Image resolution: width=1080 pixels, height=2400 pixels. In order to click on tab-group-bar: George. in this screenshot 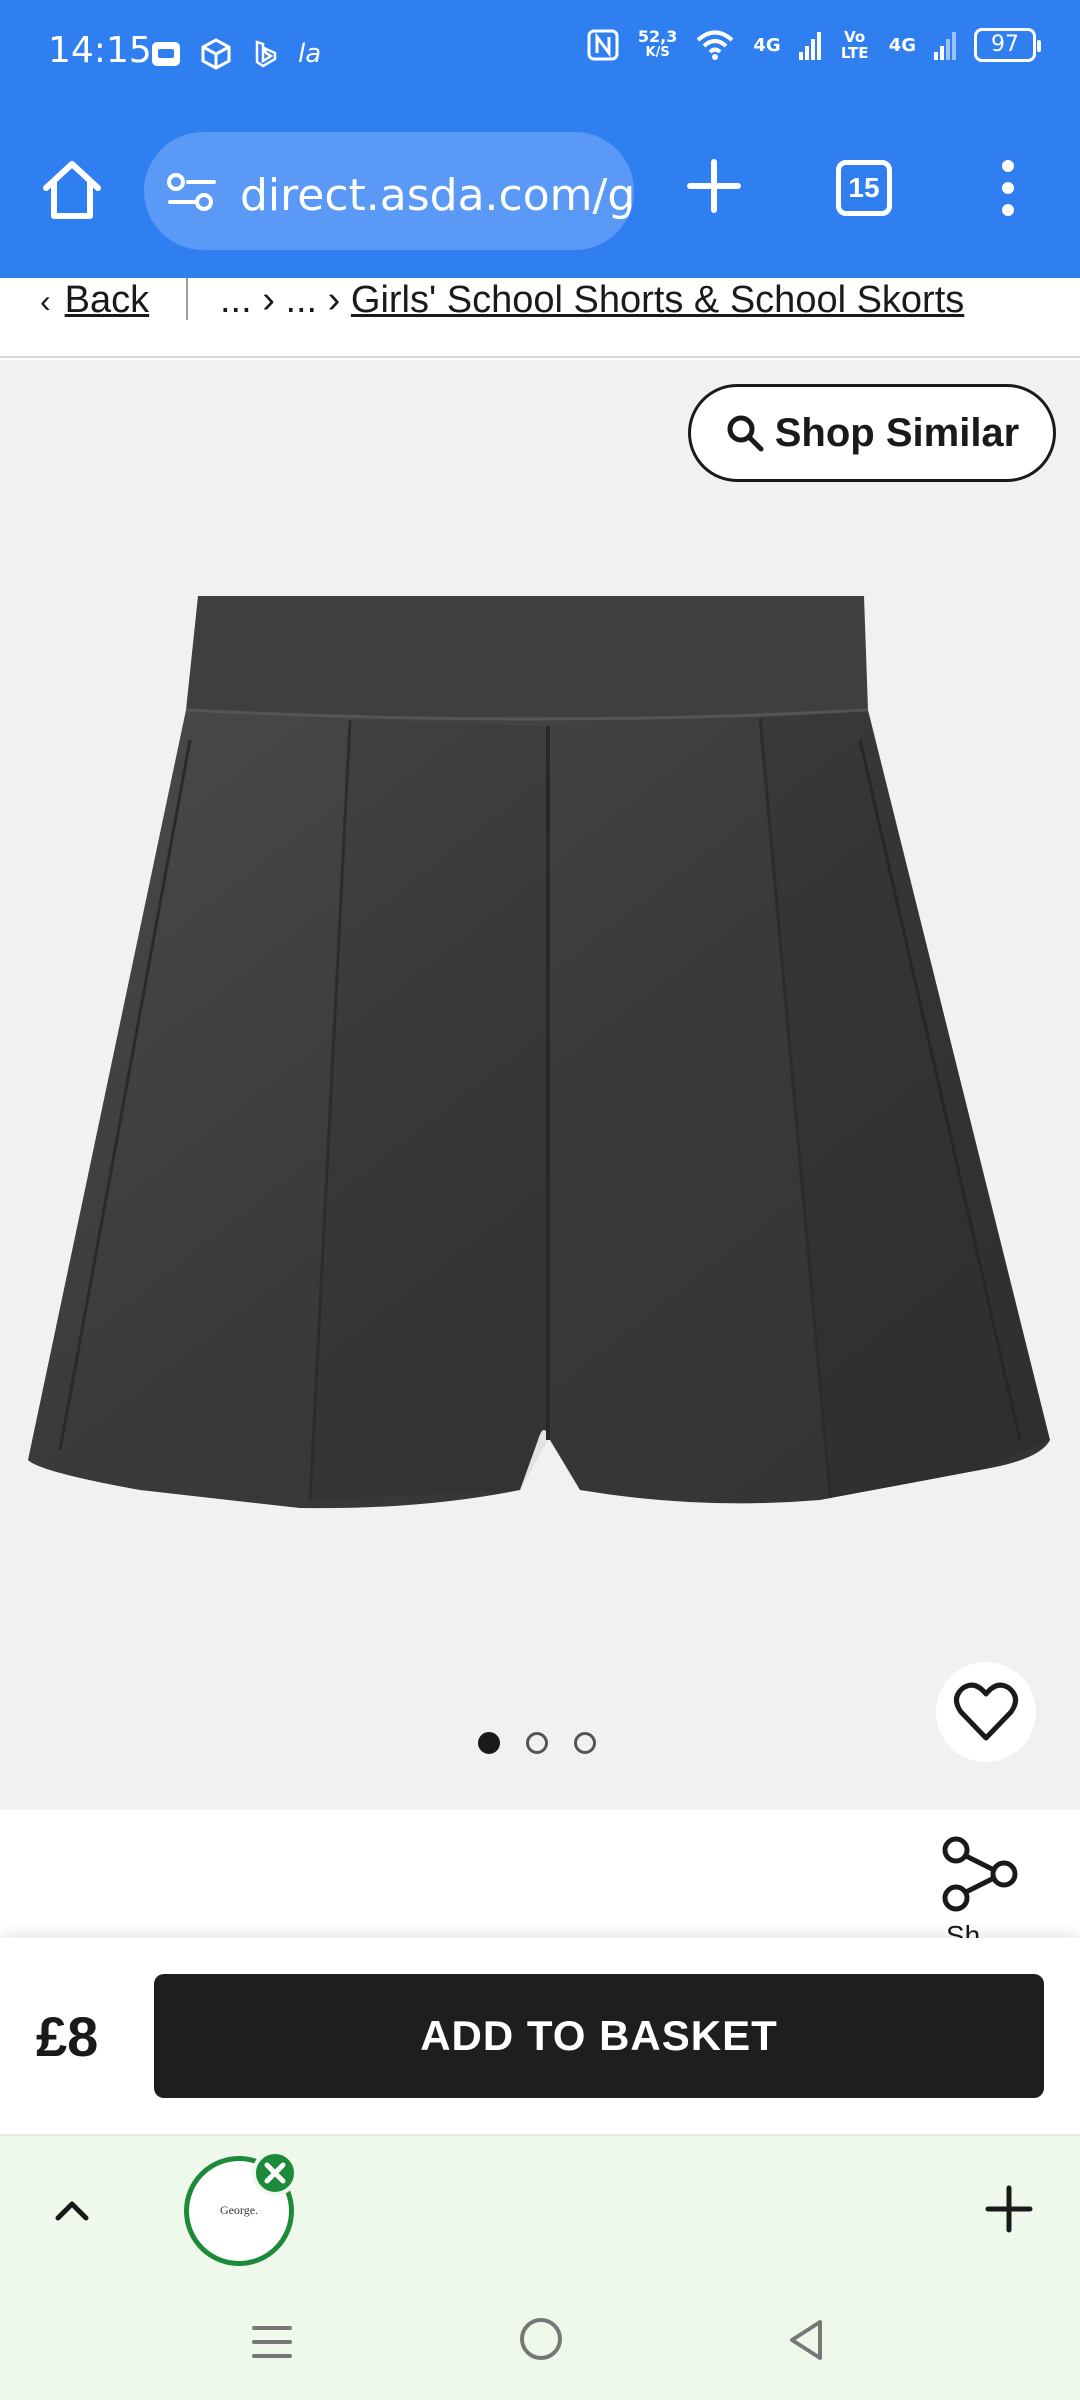, I will do `click(540, 2207)`.